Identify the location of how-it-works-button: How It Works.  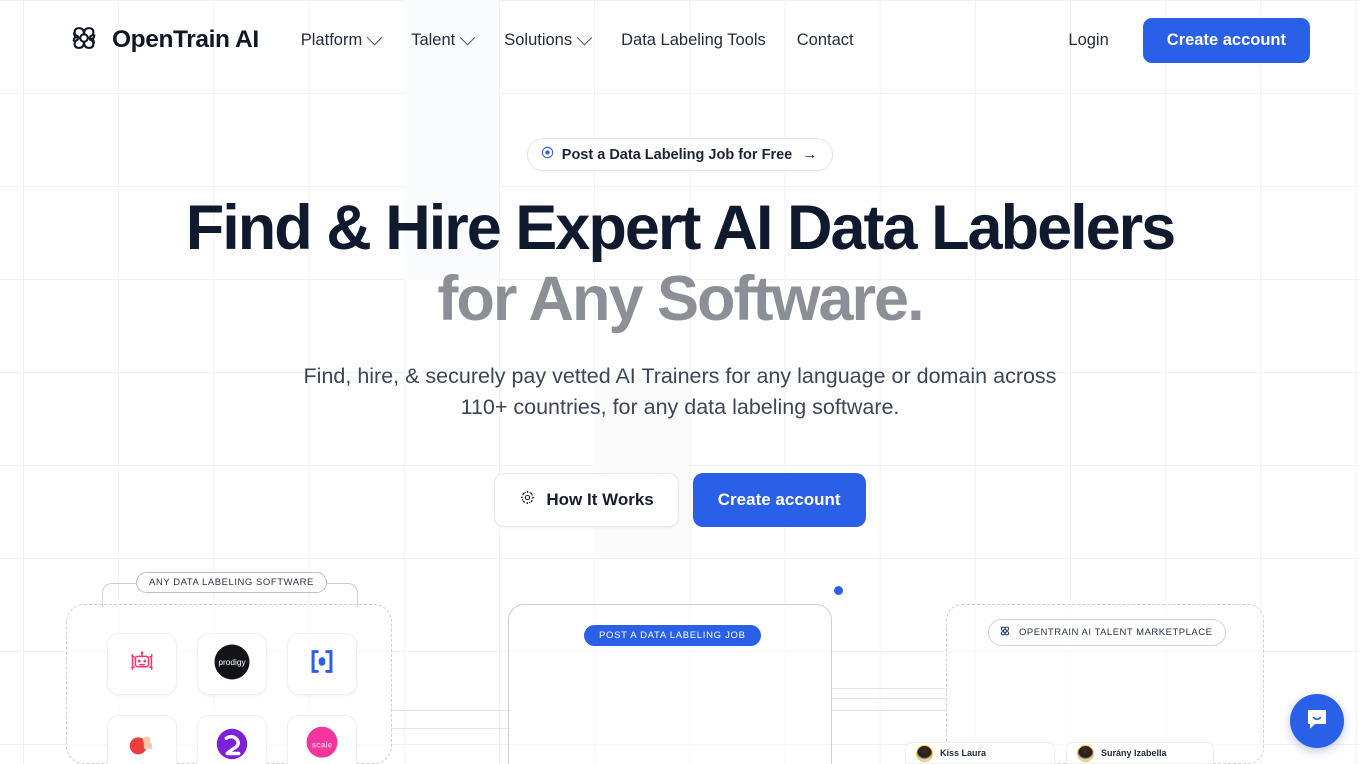
(586, 500).